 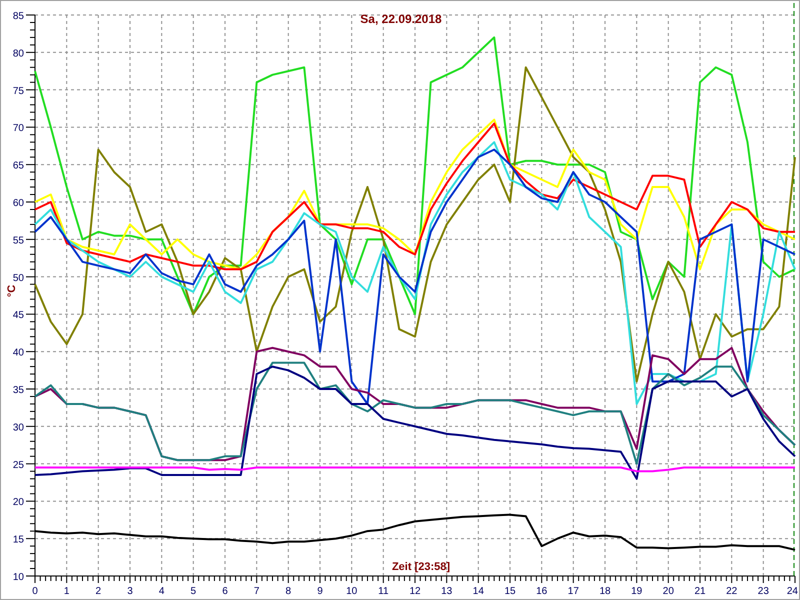 I want to click on x-tick-label: 5, so click(x=193, y=591).